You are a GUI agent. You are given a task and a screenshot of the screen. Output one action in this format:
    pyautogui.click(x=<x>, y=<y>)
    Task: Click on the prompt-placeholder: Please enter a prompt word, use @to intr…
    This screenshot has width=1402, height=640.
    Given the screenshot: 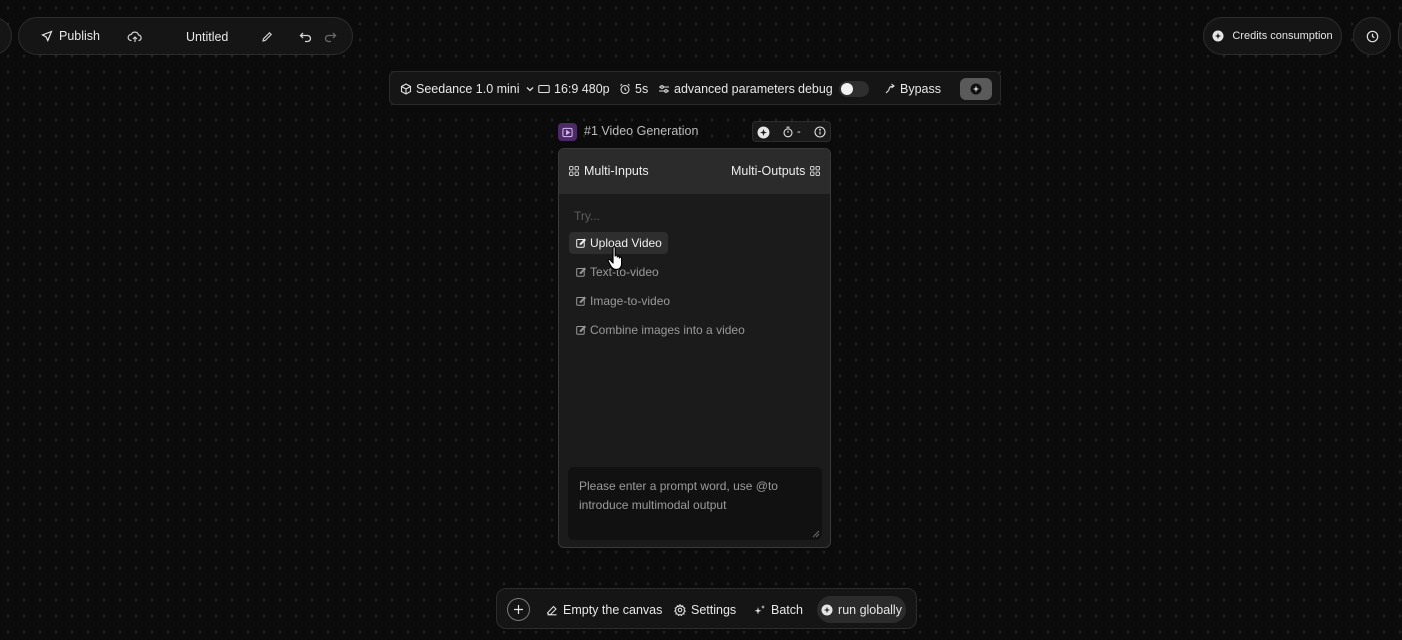 What is the action you would take?
    pyautogui.click(x=678, y=495)
    